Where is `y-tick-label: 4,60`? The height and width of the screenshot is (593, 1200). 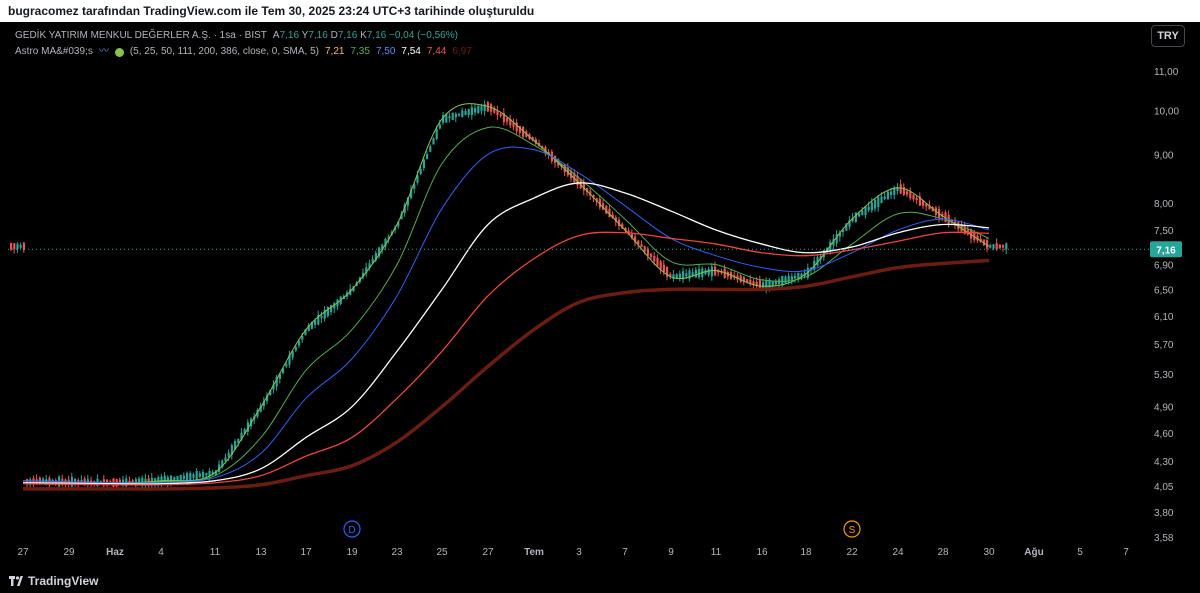
y-tick-label: 4,60 is located at coordinates (1164, 434).